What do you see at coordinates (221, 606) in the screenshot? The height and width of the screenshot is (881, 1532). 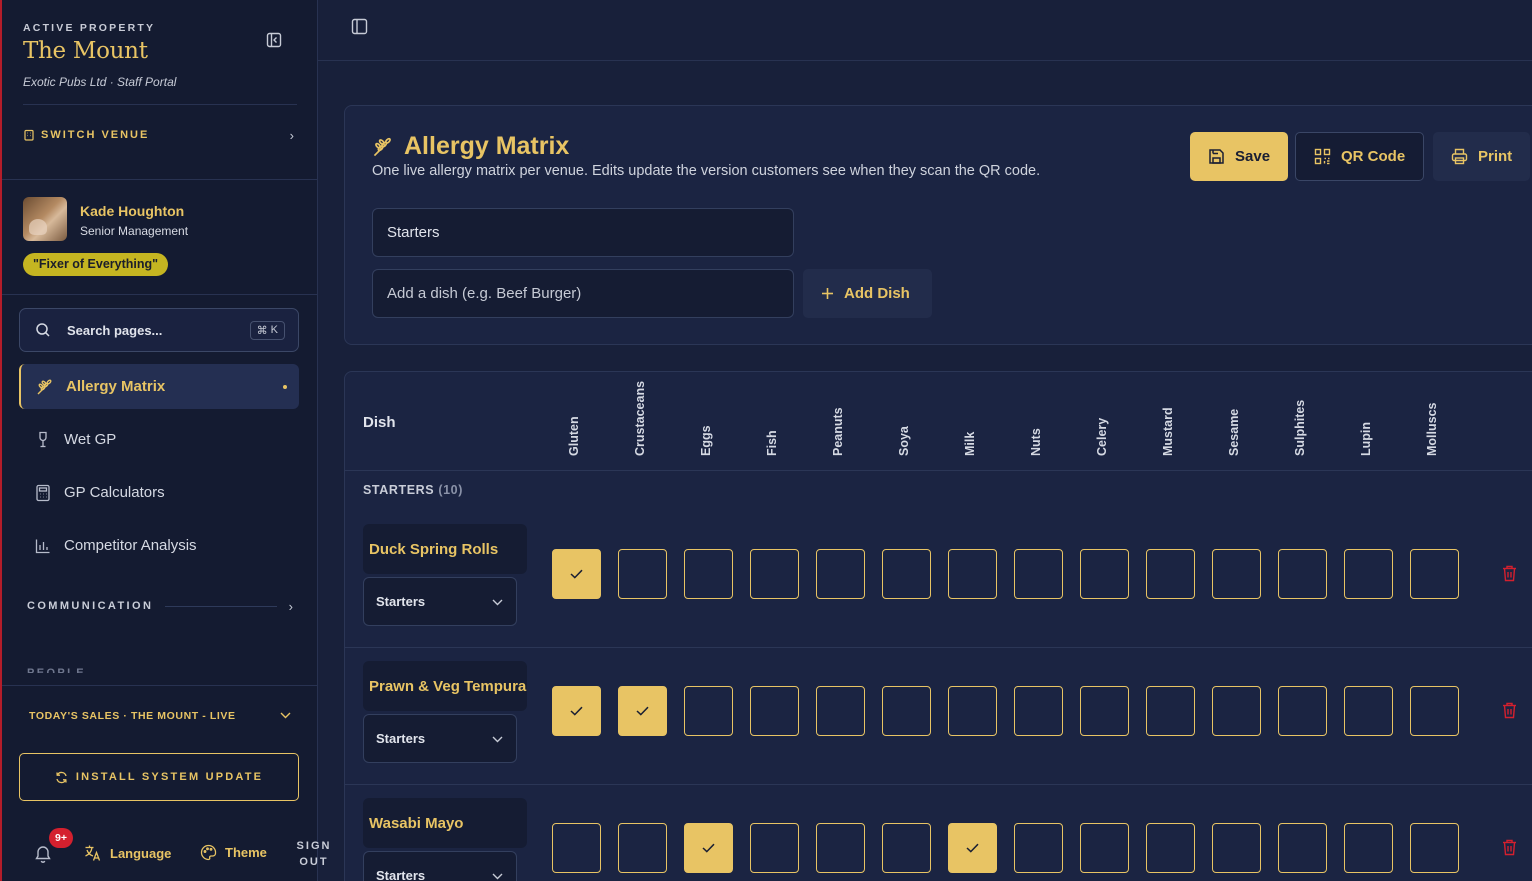 I see `divider` at bounding box center [221, 606].